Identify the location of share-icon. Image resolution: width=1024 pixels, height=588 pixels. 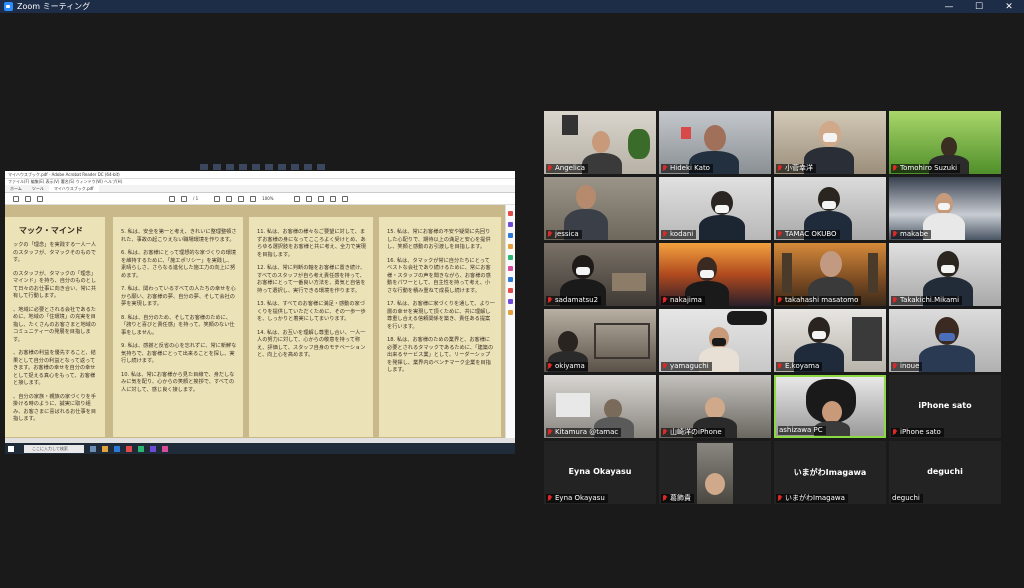
(344, 198).